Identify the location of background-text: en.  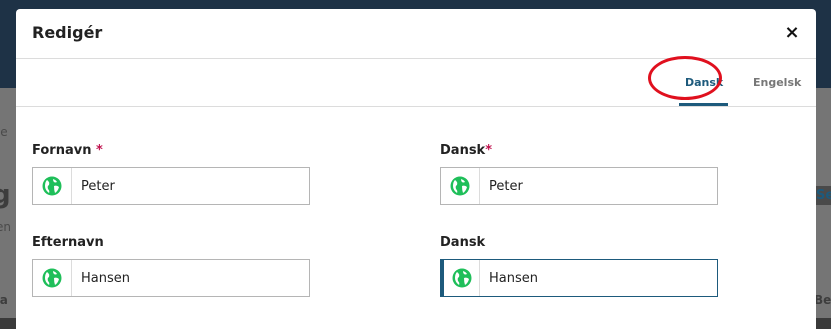
(5, 227).